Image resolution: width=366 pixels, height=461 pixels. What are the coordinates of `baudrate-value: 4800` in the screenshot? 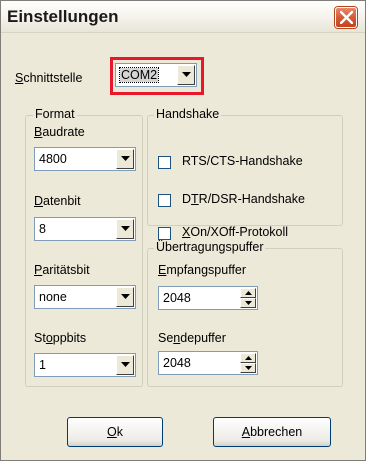 It's located at (53, 159).